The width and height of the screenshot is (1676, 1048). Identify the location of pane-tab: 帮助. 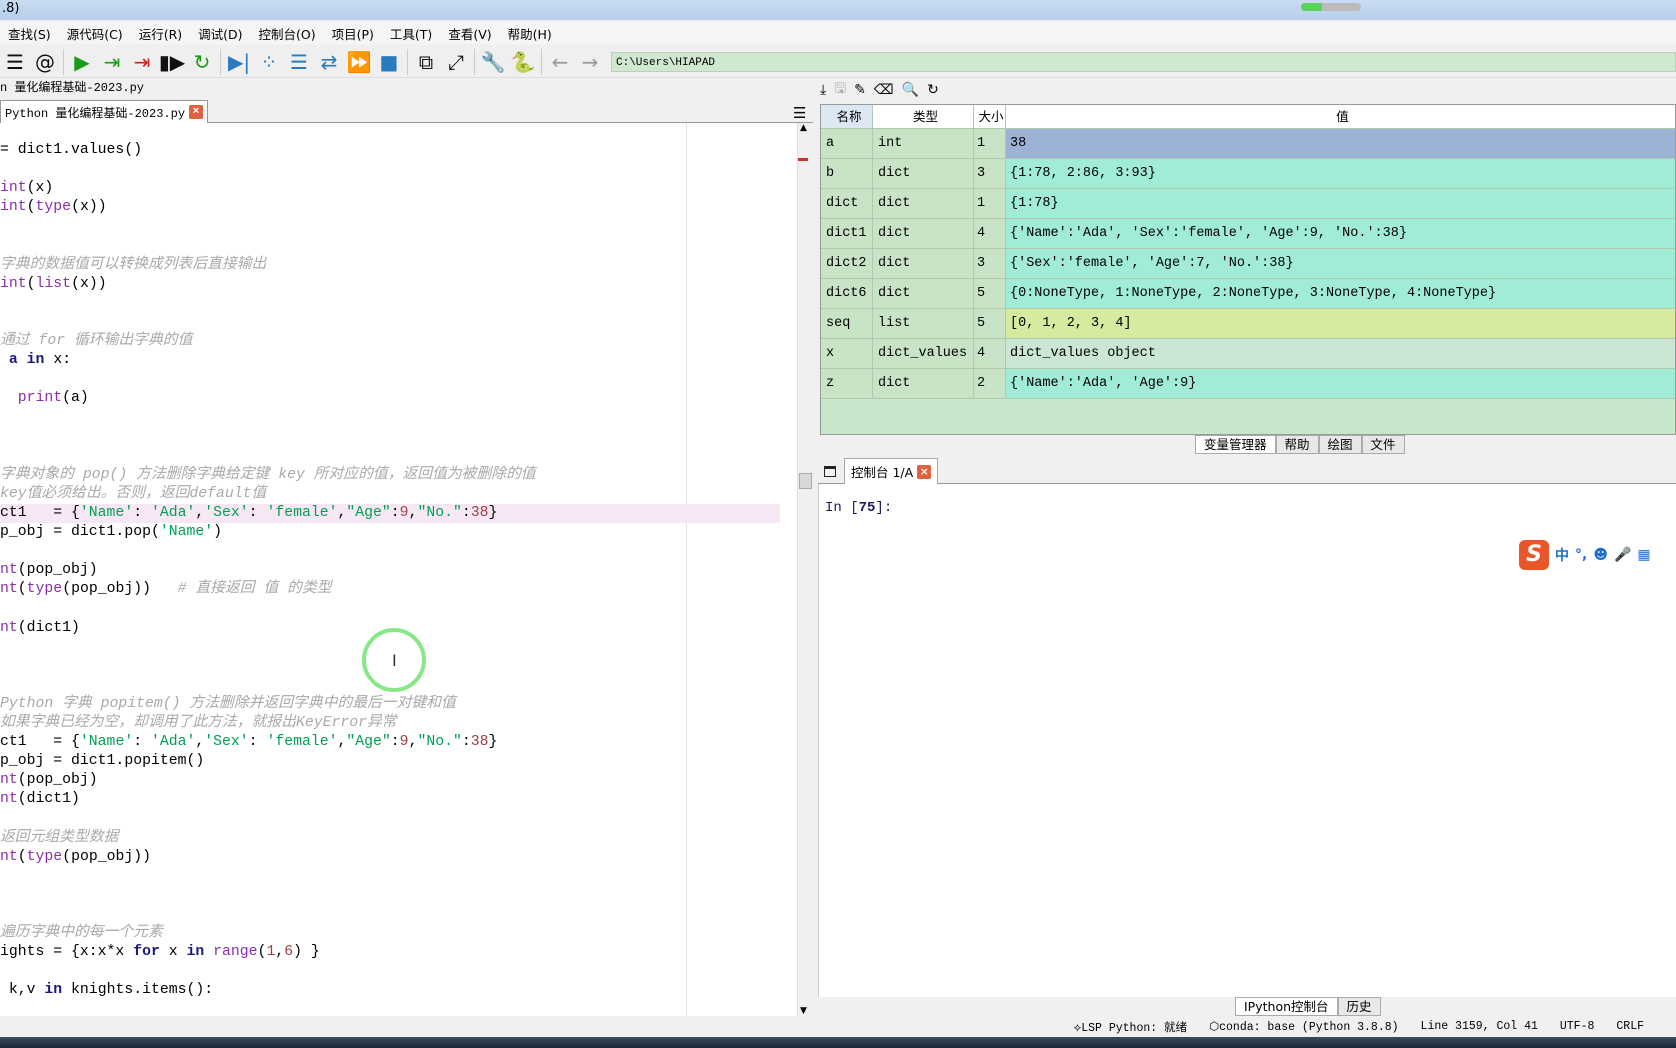
(1297, 444).